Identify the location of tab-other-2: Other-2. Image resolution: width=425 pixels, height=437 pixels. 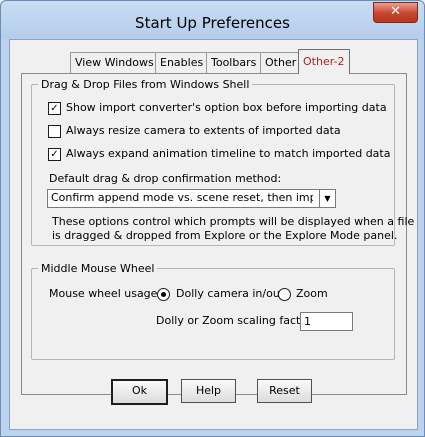
(324, 61).